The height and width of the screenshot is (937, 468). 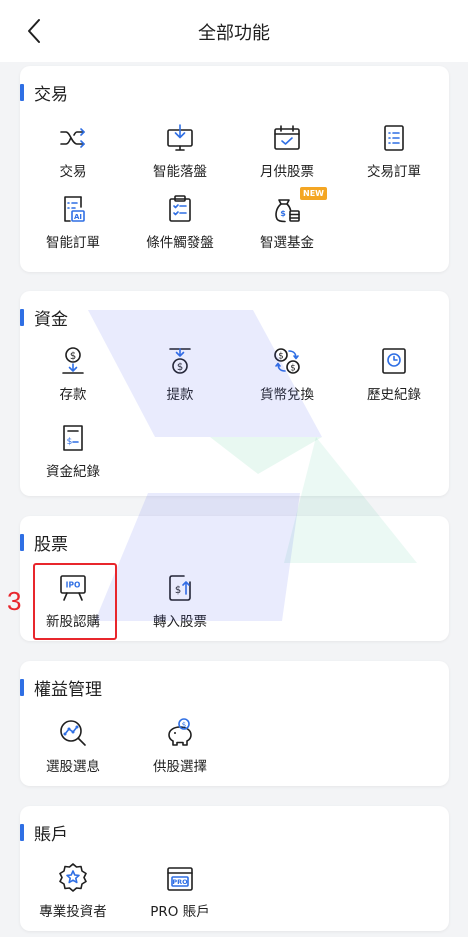 What do you see at coordinates (234, 868) in the screenshot?
I see `section-account: 賬戶 專業投資者 PRO PRO 賬戶` at bounding box center [234, 868].